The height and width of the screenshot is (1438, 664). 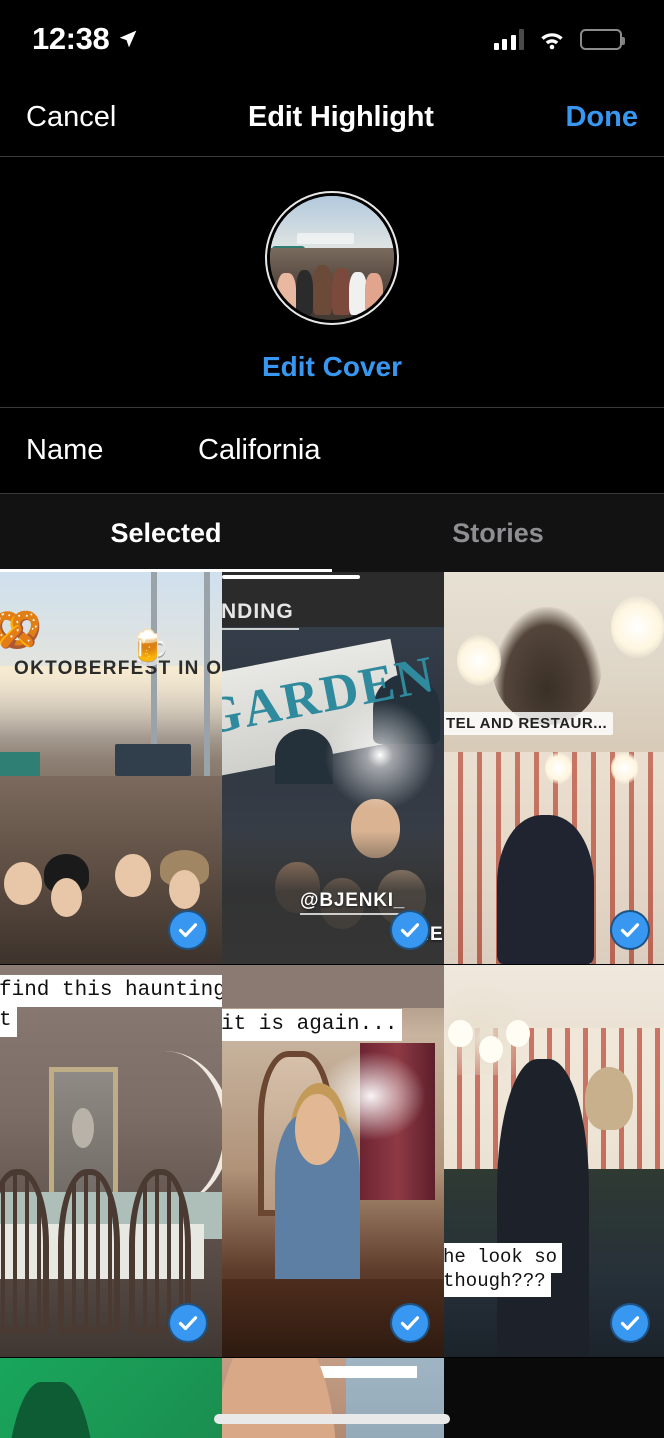 What do you see at coordinates (332, 450) in the screenshot?
I see `name-row: Name California` at bounding box center [332, 450].